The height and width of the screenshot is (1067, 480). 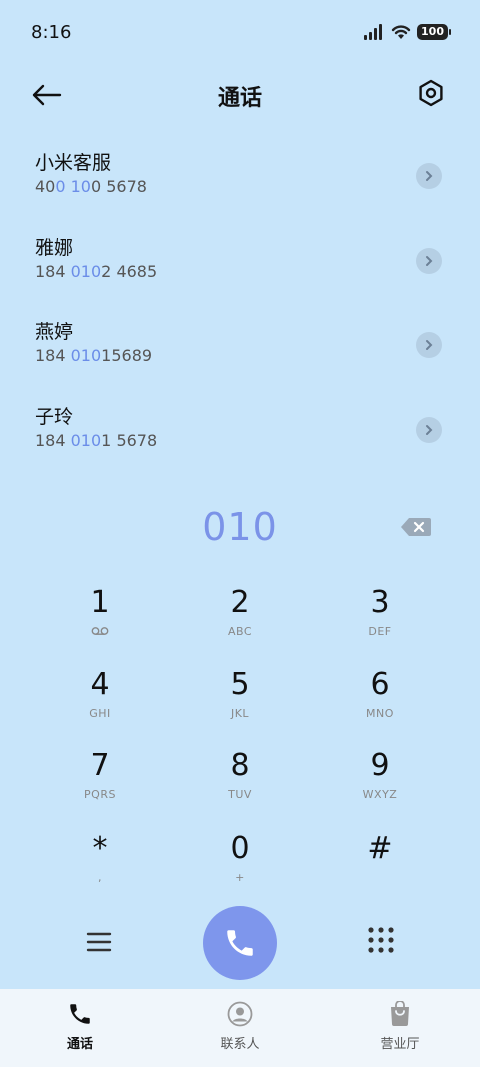 I want to click on key-digit: 3, so click(x=380, y=602).